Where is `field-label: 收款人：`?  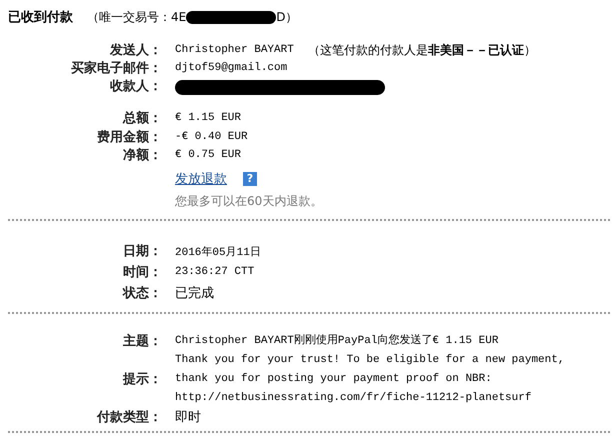 field-label: 收款人： is located at coordinates (135, 86).